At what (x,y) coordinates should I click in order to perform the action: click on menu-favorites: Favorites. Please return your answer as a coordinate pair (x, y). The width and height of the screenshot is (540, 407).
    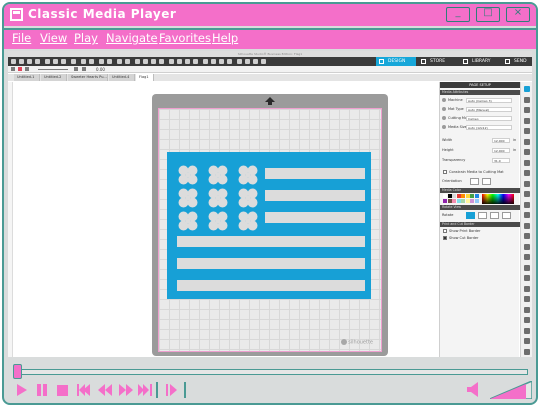
    Looking at the image, I should click on (185, 38).